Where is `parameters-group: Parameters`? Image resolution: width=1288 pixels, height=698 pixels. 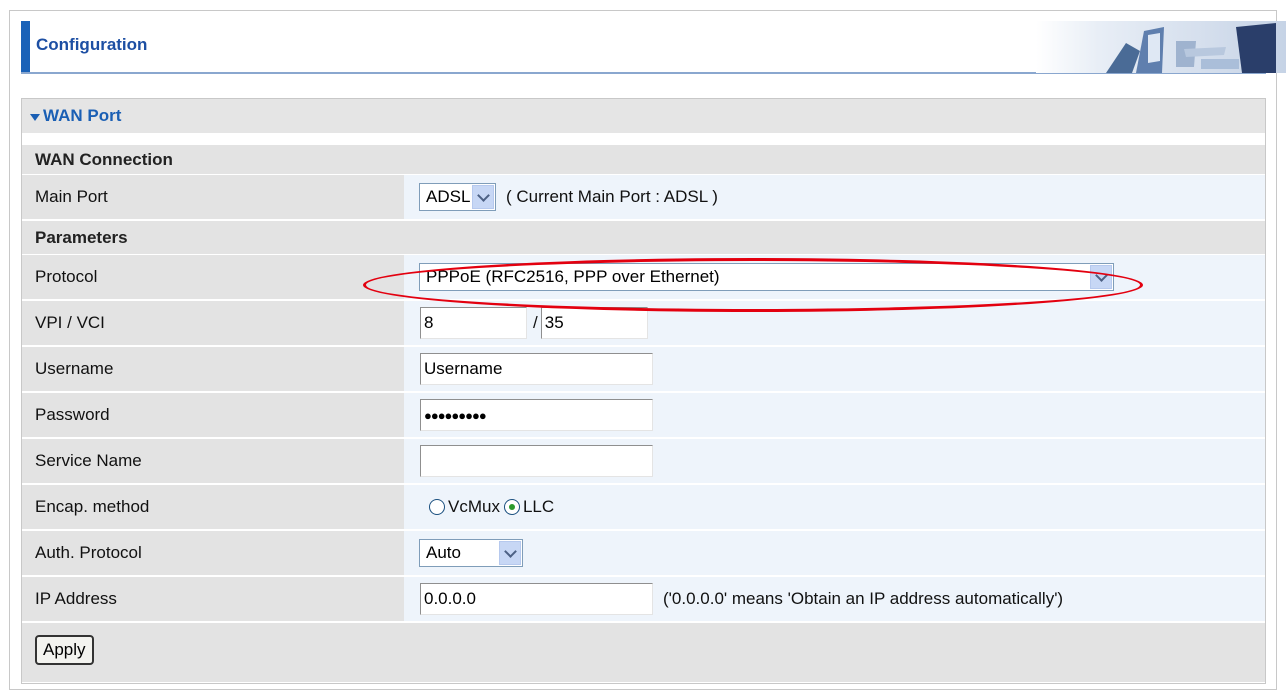
parameters-group: Parameters is located at coordinates (643, 238).